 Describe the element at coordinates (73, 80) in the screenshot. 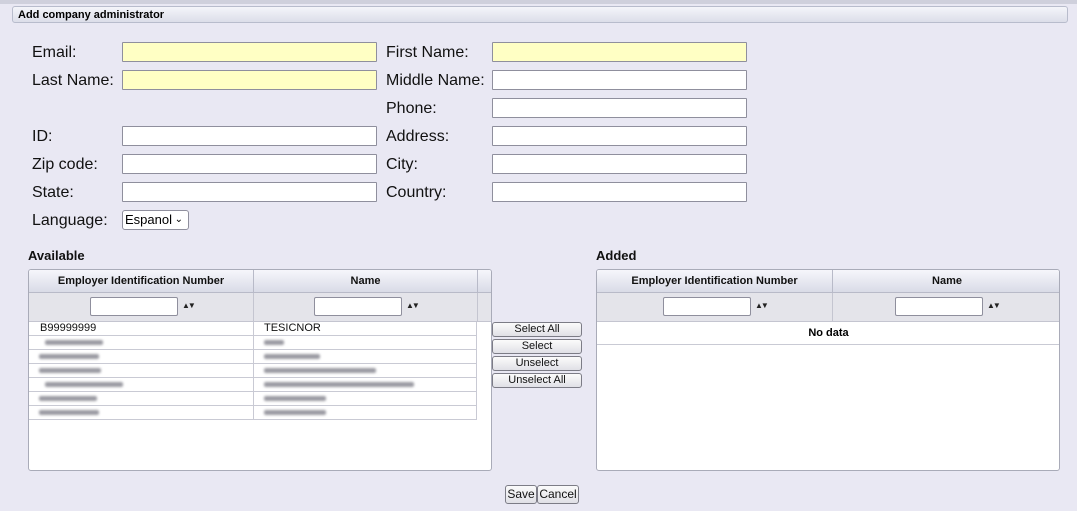

I see `last-name-label: Last Name:` at that location.